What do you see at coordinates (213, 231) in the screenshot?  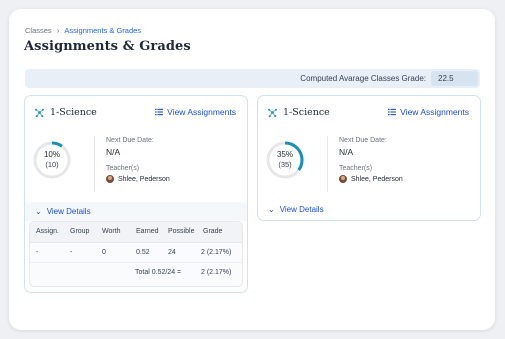 I see `col-grade: Grade` at bounding box center [213, 231].